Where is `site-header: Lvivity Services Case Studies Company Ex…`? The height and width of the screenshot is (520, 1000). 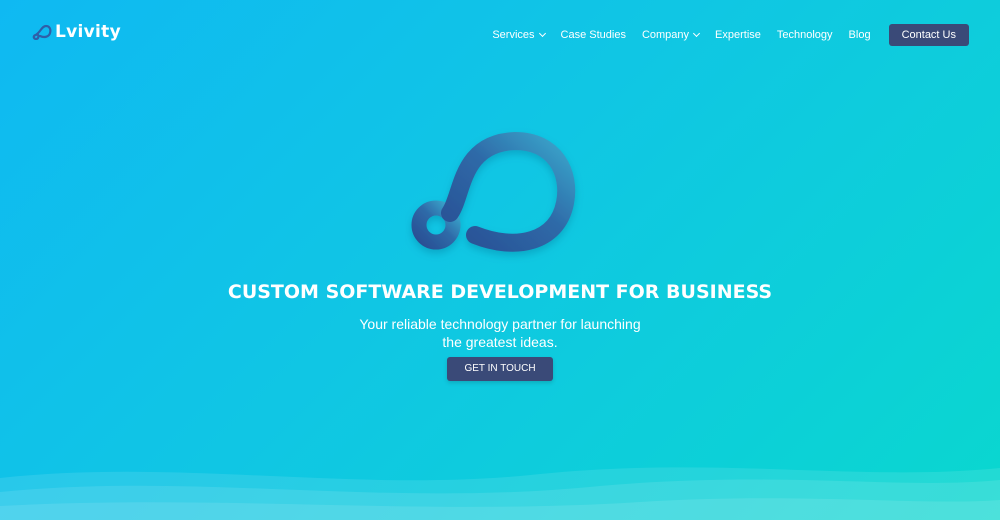 site-header: Lvivity Services Case Studies Company Ex… is located at coordinates (500, 35).